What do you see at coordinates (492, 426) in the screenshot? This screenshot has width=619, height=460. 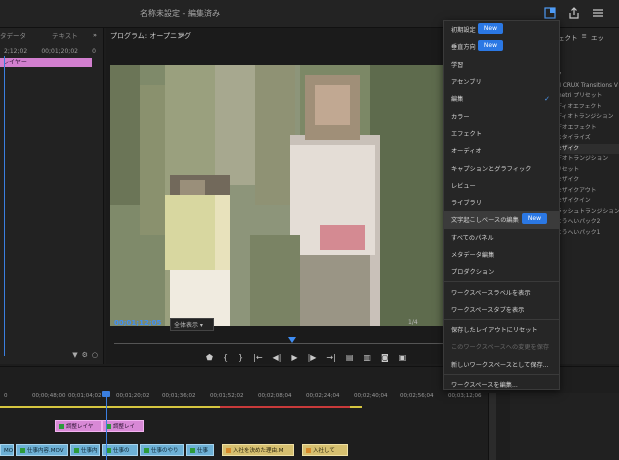 I see `timeline-vertical-scrollbar` at bounding box center [492, 426].